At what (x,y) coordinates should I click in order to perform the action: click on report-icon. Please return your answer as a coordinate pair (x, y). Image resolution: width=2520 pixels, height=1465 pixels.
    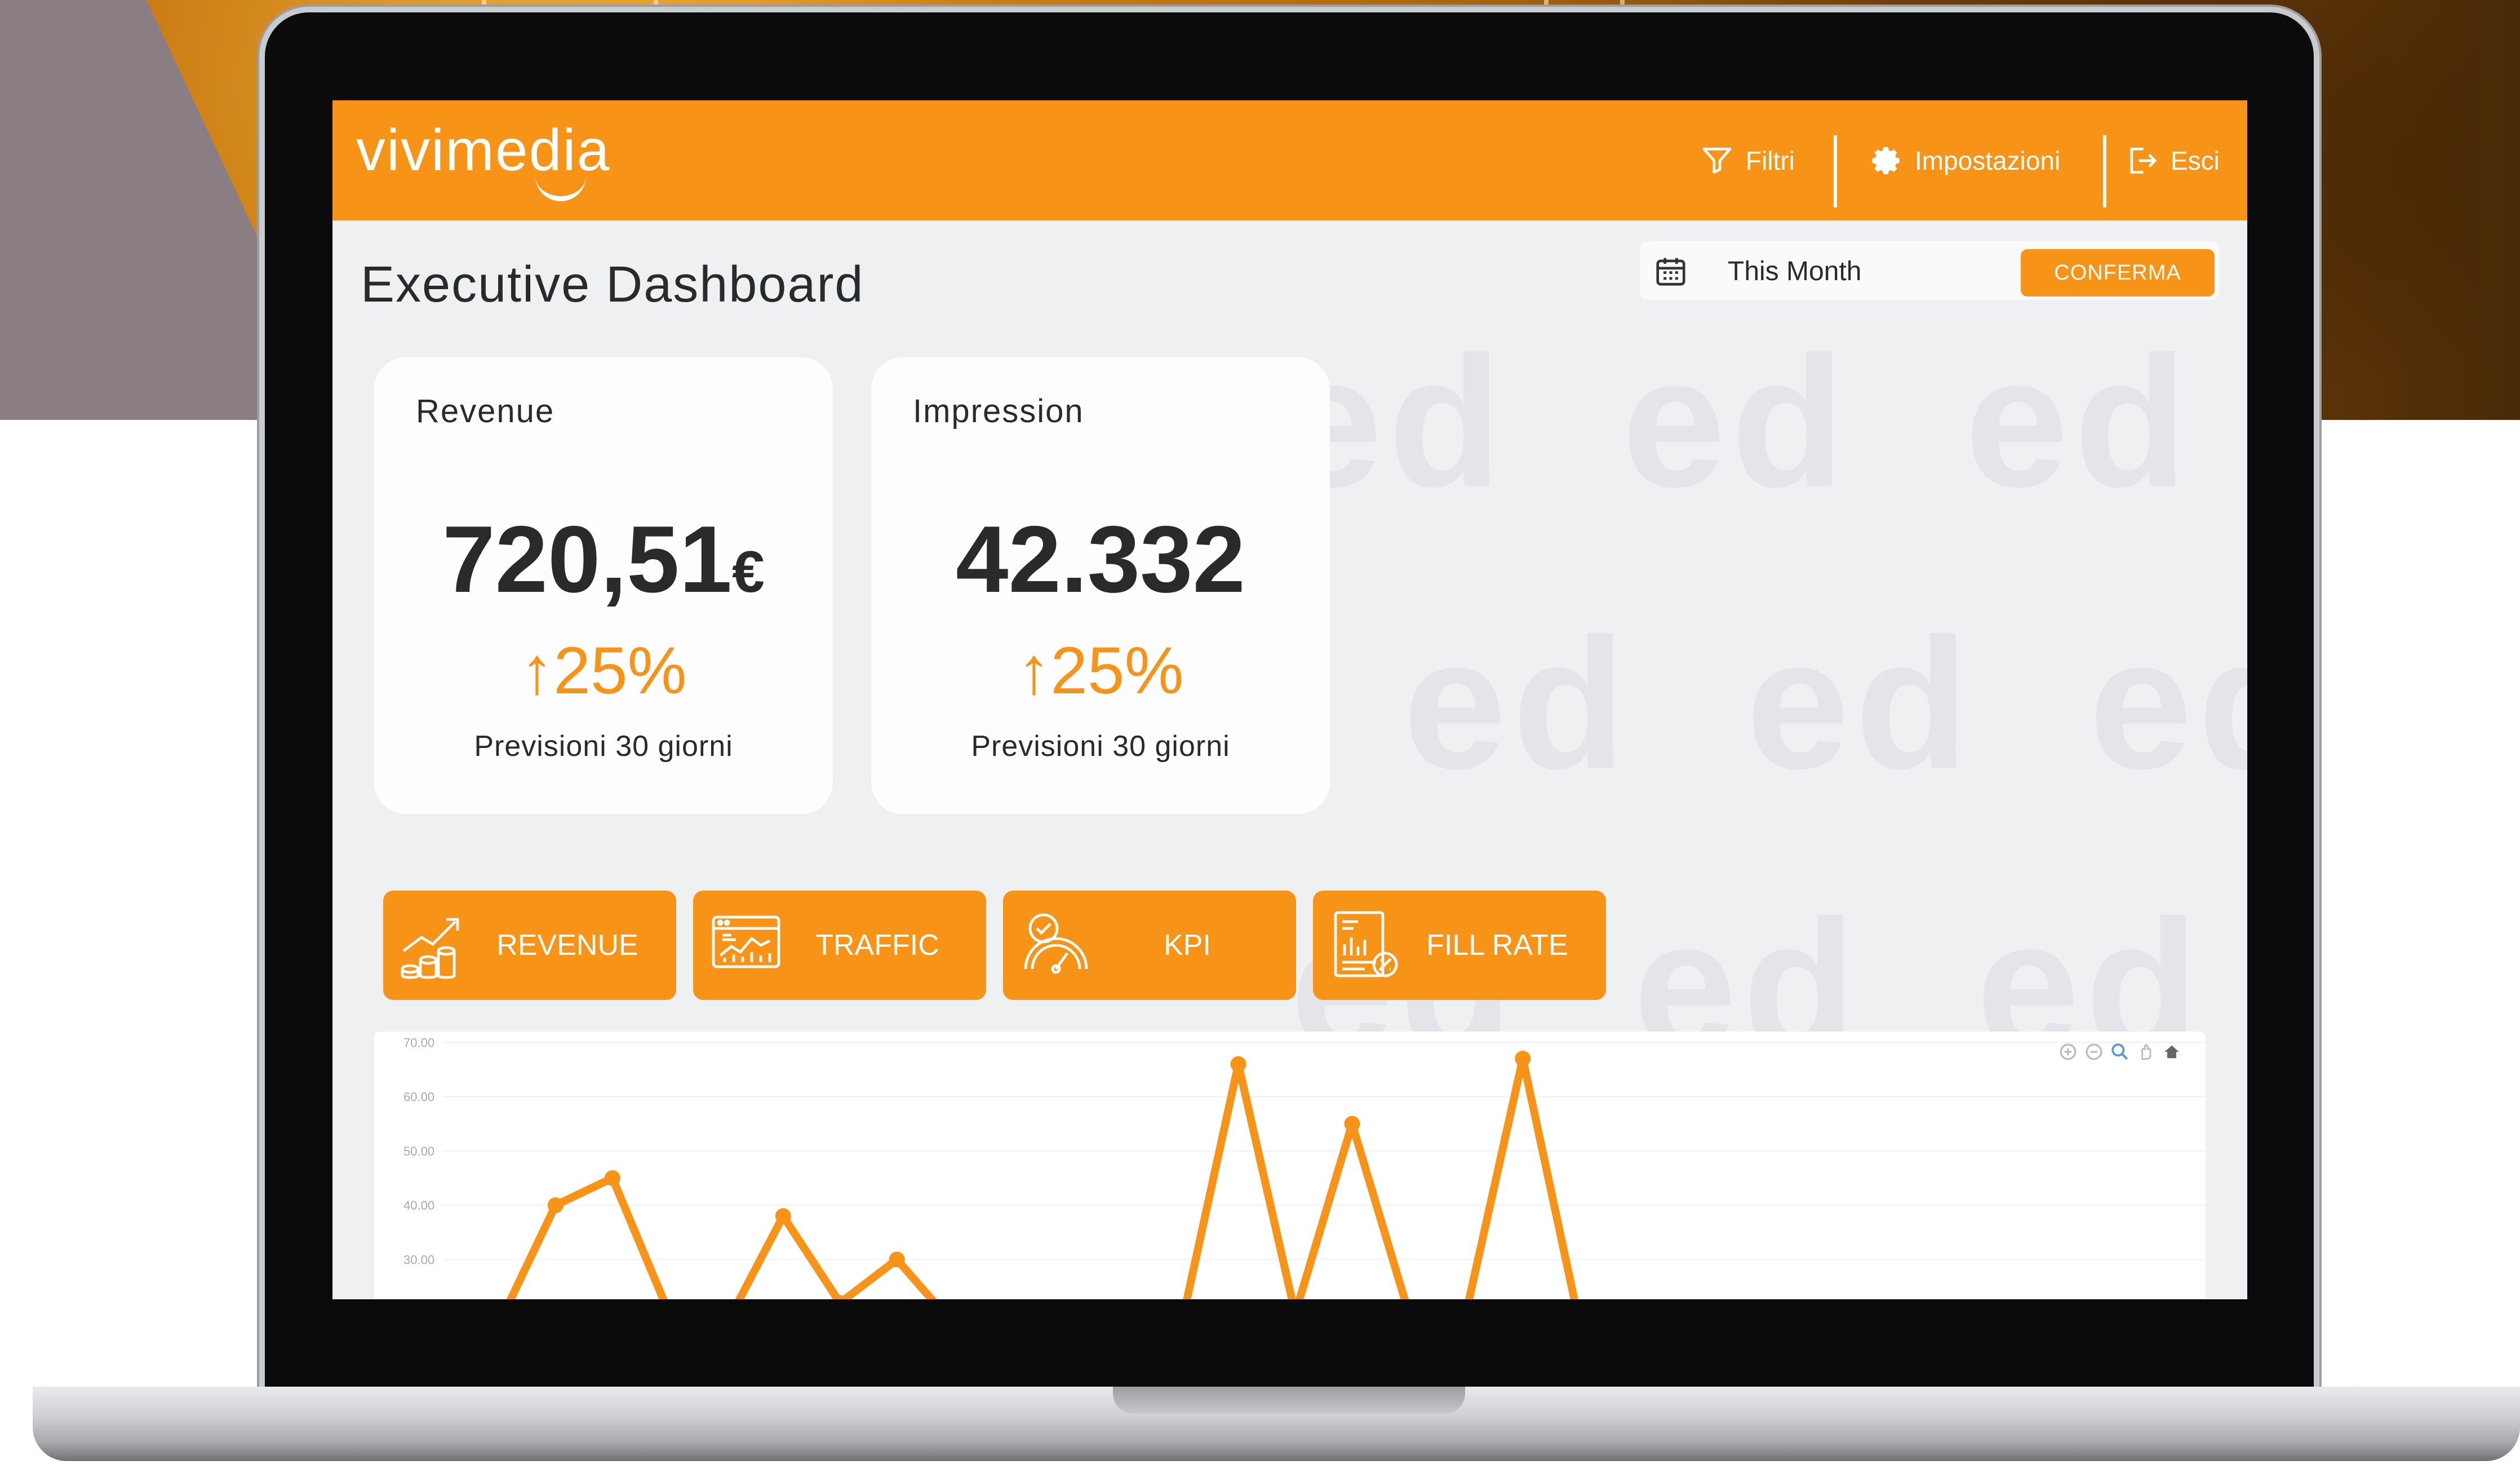
    Looking at the image, I should click on (1366, 944).